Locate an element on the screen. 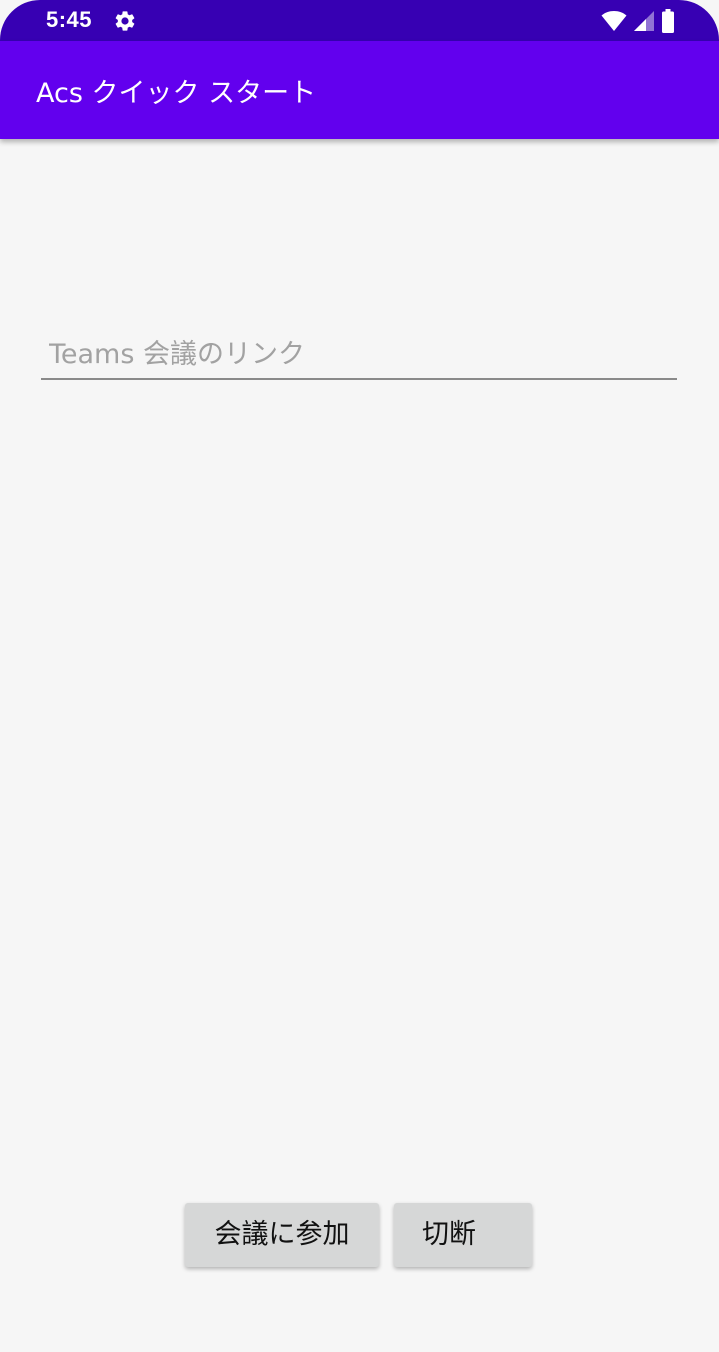  meeting-link-input is located at coordinates (359, 354).